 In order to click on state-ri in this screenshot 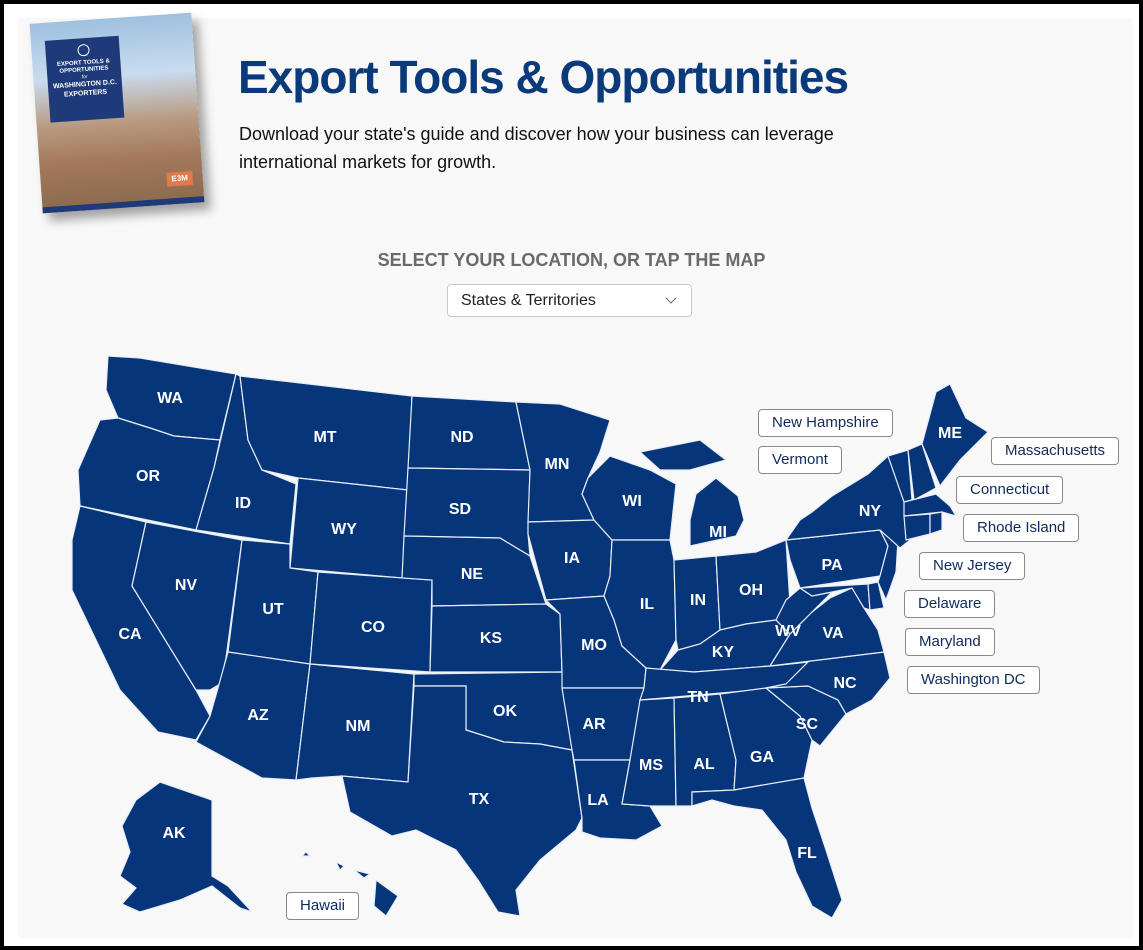, I will do `click(936, 523)`.